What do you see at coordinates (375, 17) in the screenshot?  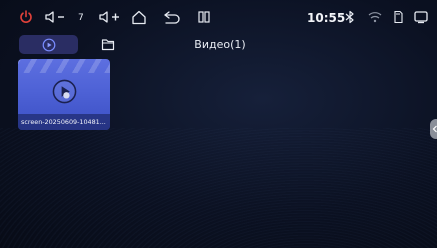 I see `wifi-icon` at bounding box center [375, 17].